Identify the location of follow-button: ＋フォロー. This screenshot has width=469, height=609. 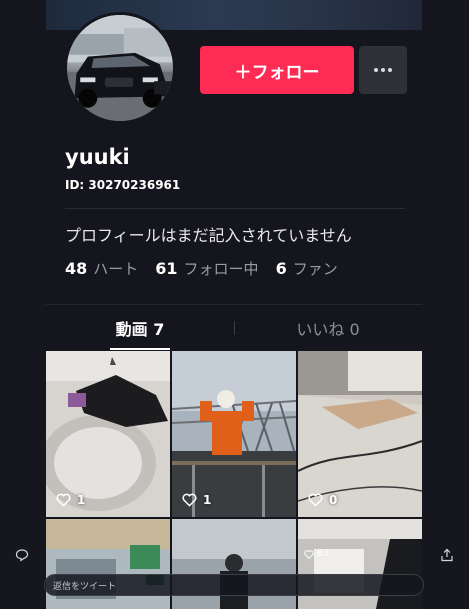
(277, 70).